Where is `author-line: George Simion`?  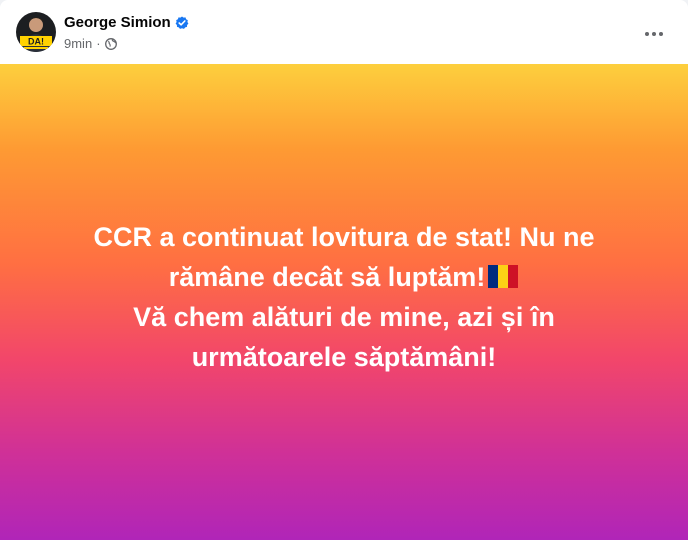 author-line: George Simion is located at coordinates (126, 22).